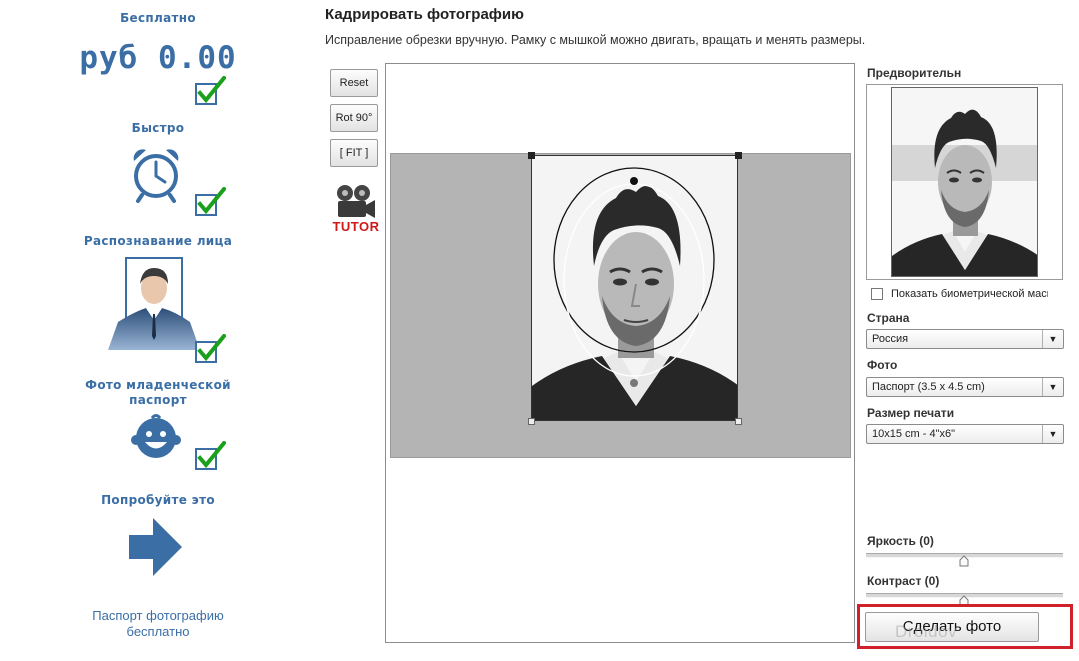 The width and height of the screenshot is (1079, 661). I want to click on preview-label: Предворительн, so click(914, 73).